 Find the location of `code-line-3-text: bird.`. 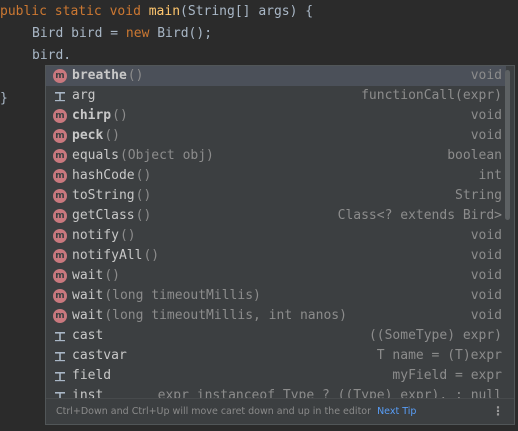

code-line-3-text: bird. is located at coordinates (52, 55).